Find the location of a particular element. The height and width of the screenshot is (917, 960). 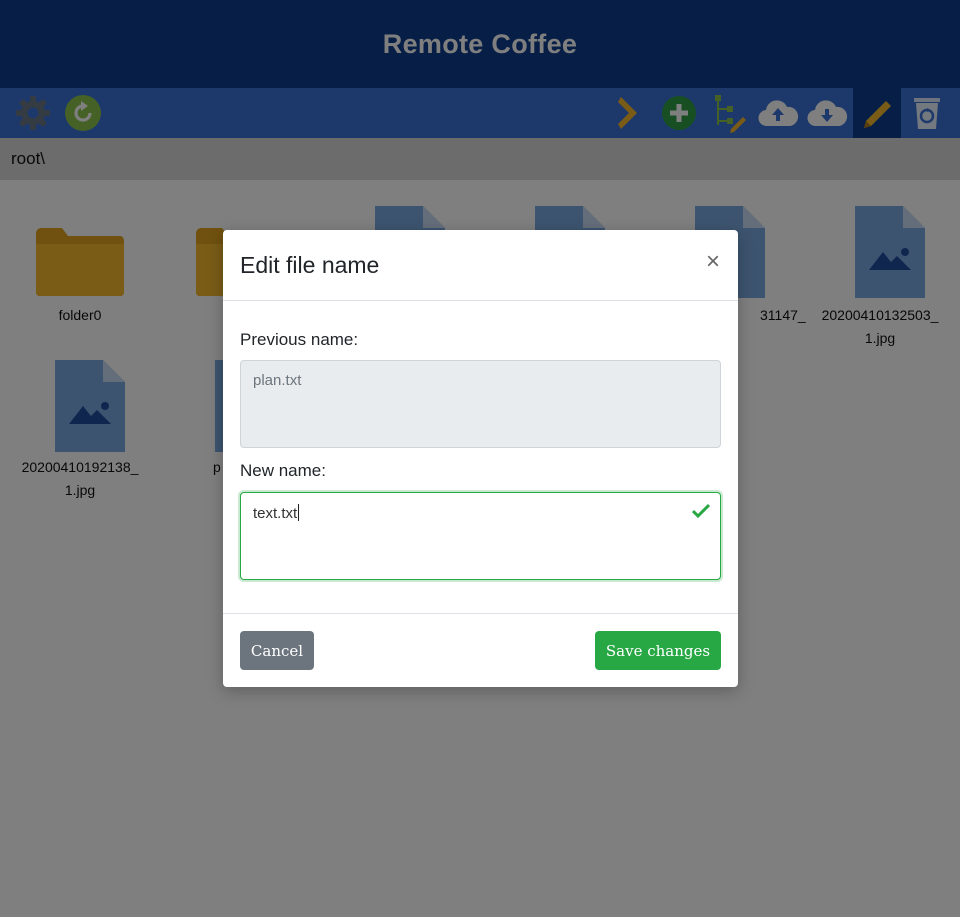

new-name-value: text.txt is located at coordinates (275, 513).